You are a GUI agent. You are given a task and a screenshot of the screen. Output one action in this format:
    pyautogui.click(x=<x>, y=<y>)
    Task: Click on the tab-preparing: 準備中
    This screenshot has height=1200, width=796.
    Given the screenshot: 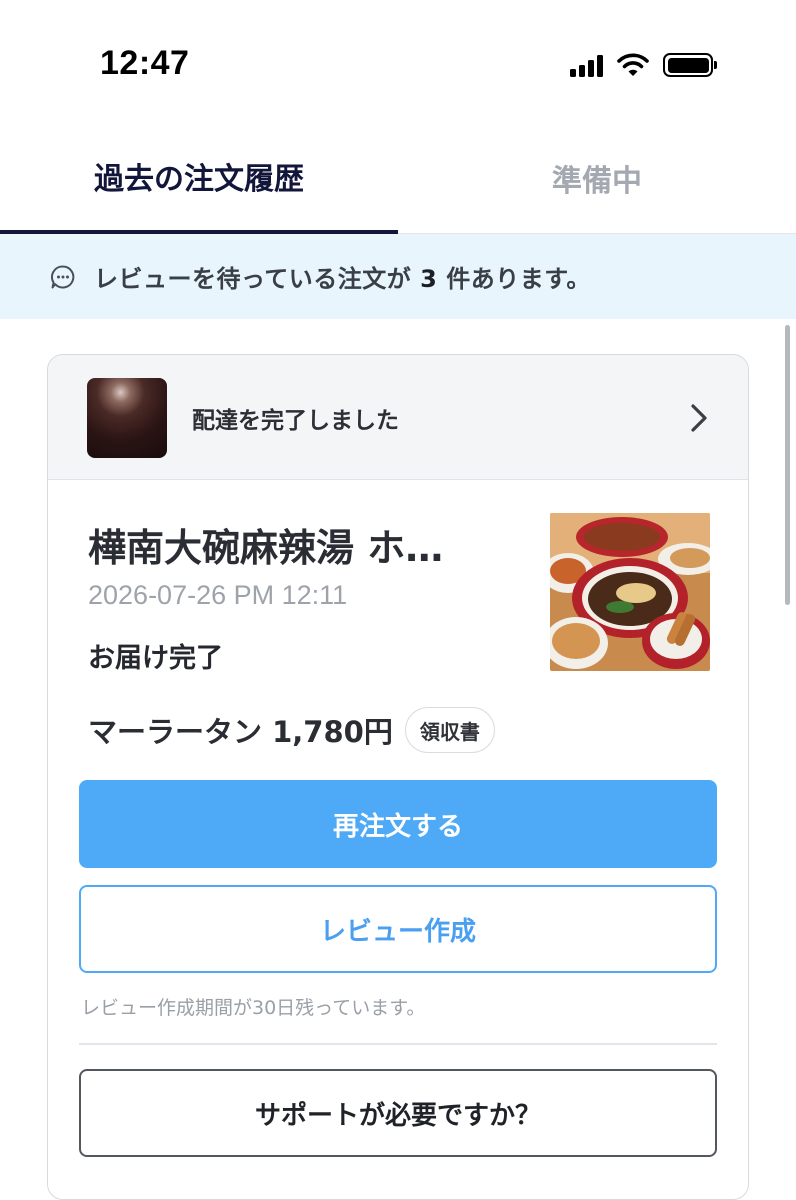 What is the action you would take?
    pyautogui.click(x=597, y=178)
    